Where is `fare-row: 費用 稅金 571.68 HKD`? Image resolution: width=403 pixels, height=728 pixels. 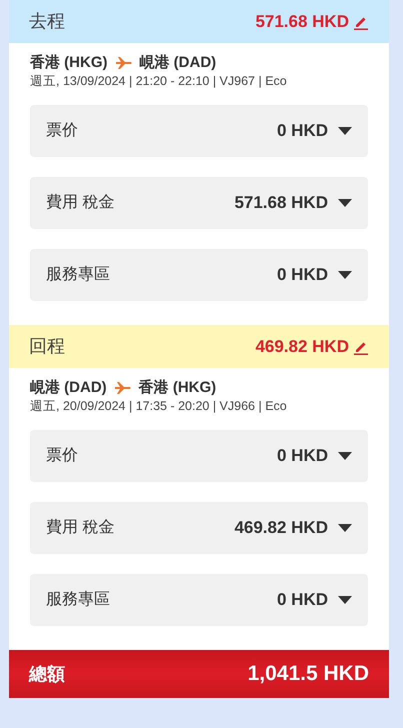
fare-row: 費用 稅金 571.68 HKD is located at coordinates (199, 203).